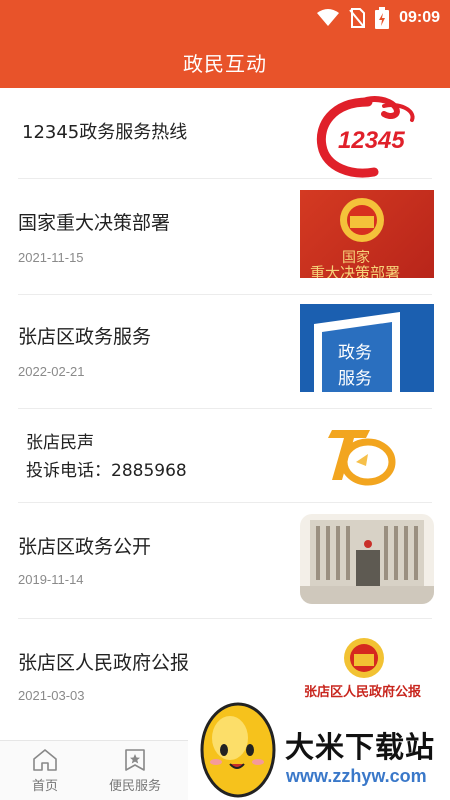  I want to click on watermark-url: www.zzhyw.com, so click(356, 776).